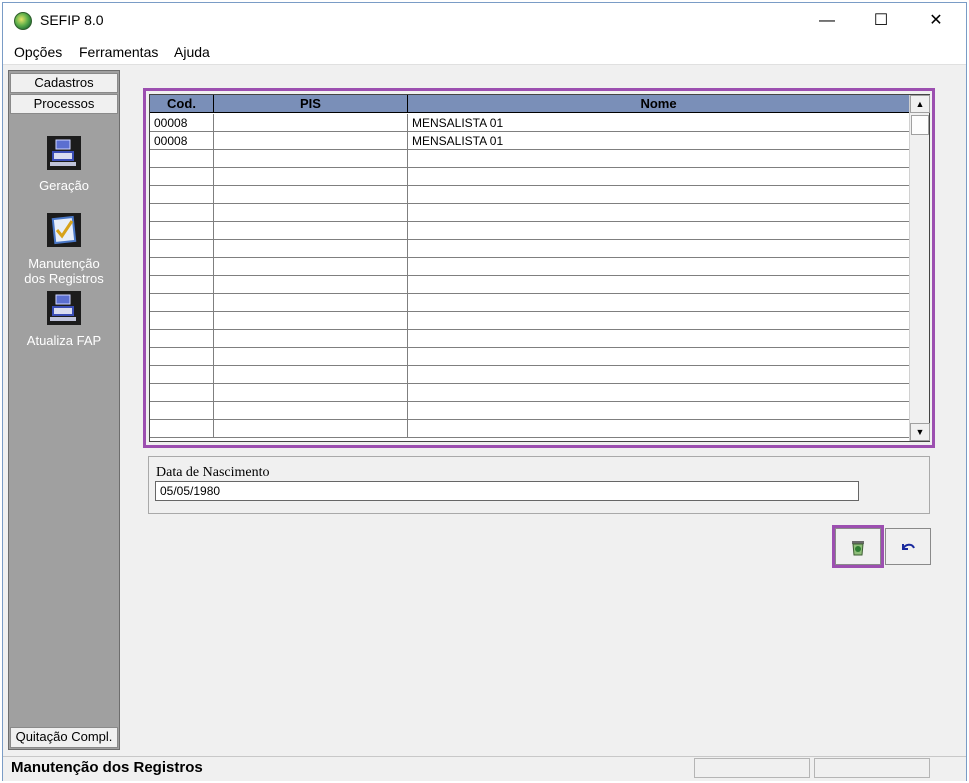 This screenshot has height=783, width=969. What do you see at coordinates (920, 104) in the screenshot?
I see `scroll-up-arrow-icon: ▲` at bounding box center [920, 104].